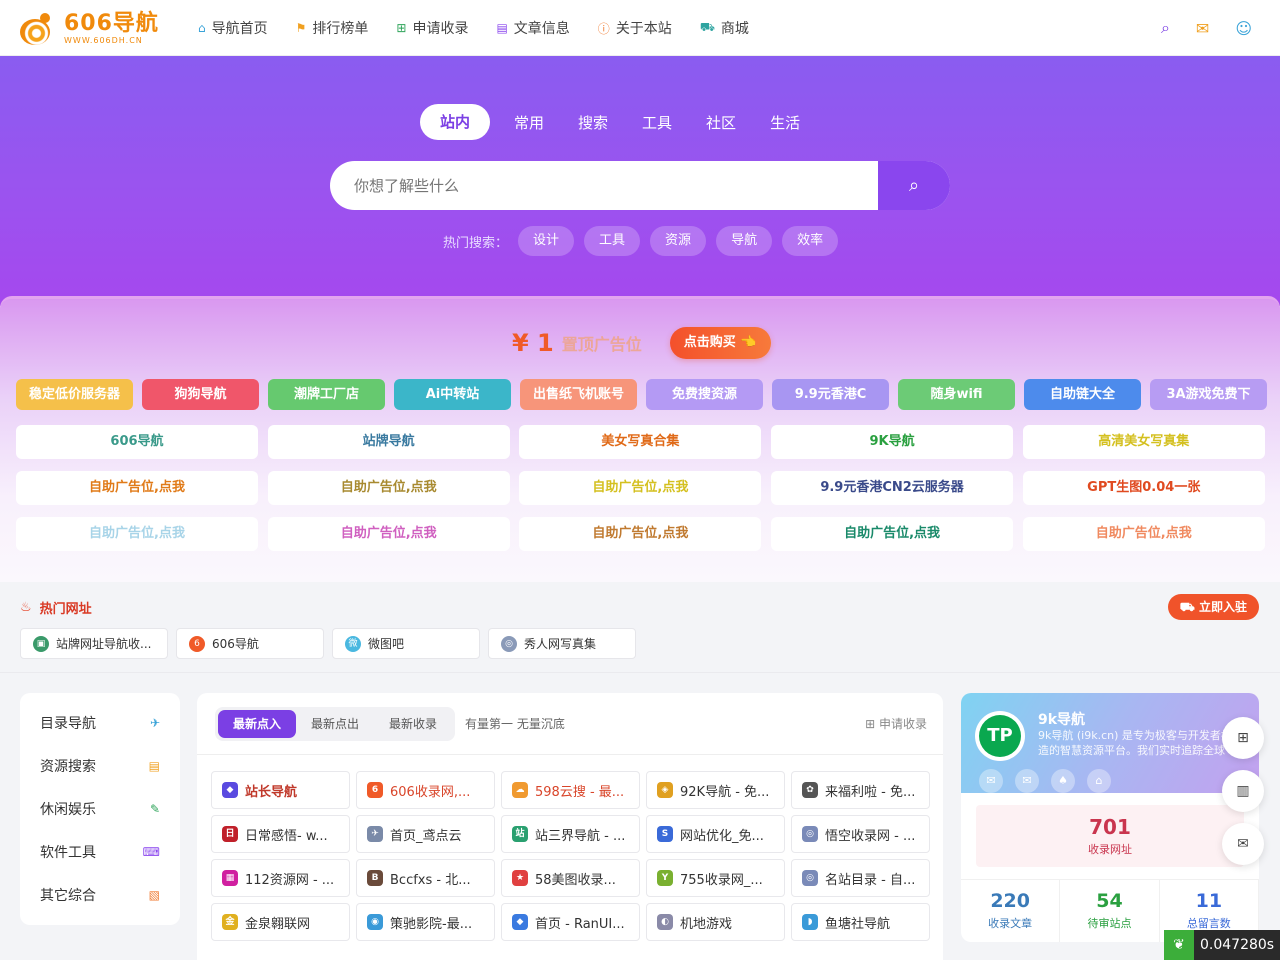 The image size is (1280, 960). I want to click on site-link: ◗ 鱼塘社导航, so click(860, 922).